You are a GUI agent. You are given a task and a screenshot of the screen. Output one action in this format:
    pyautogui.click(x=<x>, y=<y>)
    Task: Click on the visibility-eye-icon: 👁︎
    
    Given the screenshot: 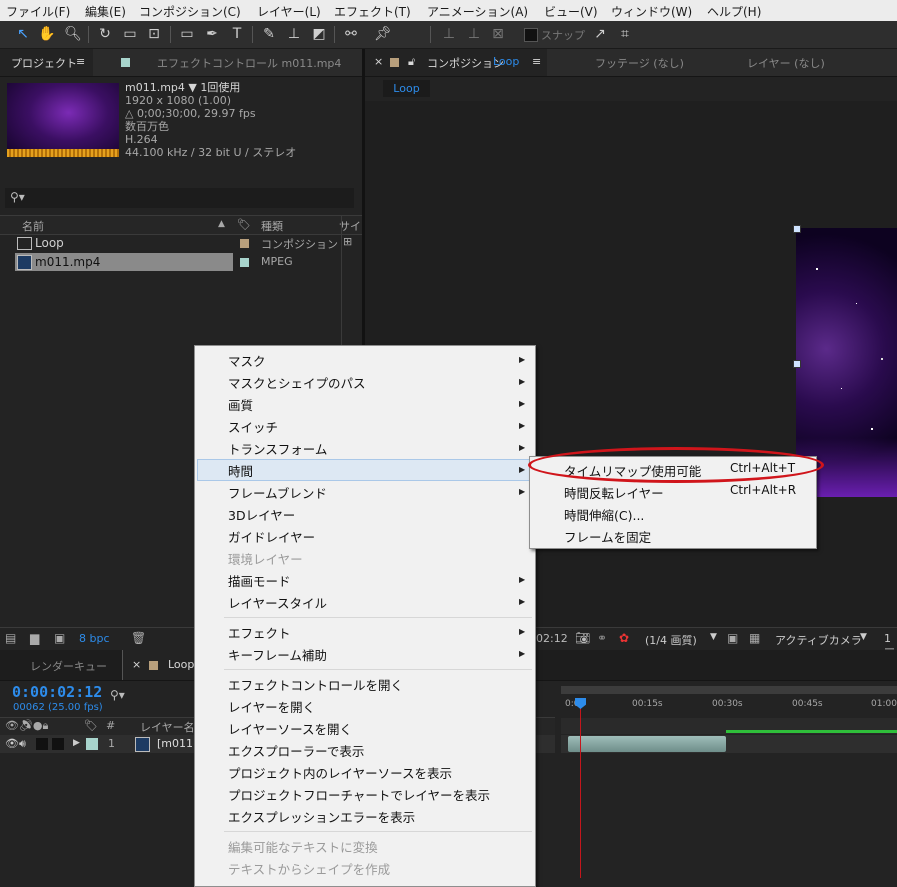 What is the action you would take?
    pyautogui.click(x=12, y=743)
    